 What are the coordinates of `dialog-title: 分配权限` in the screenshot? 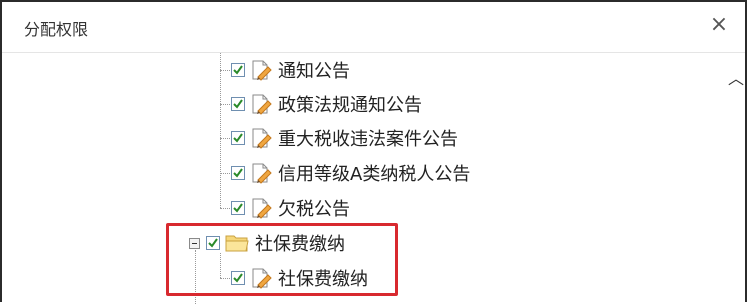 It's located at (56, 29).